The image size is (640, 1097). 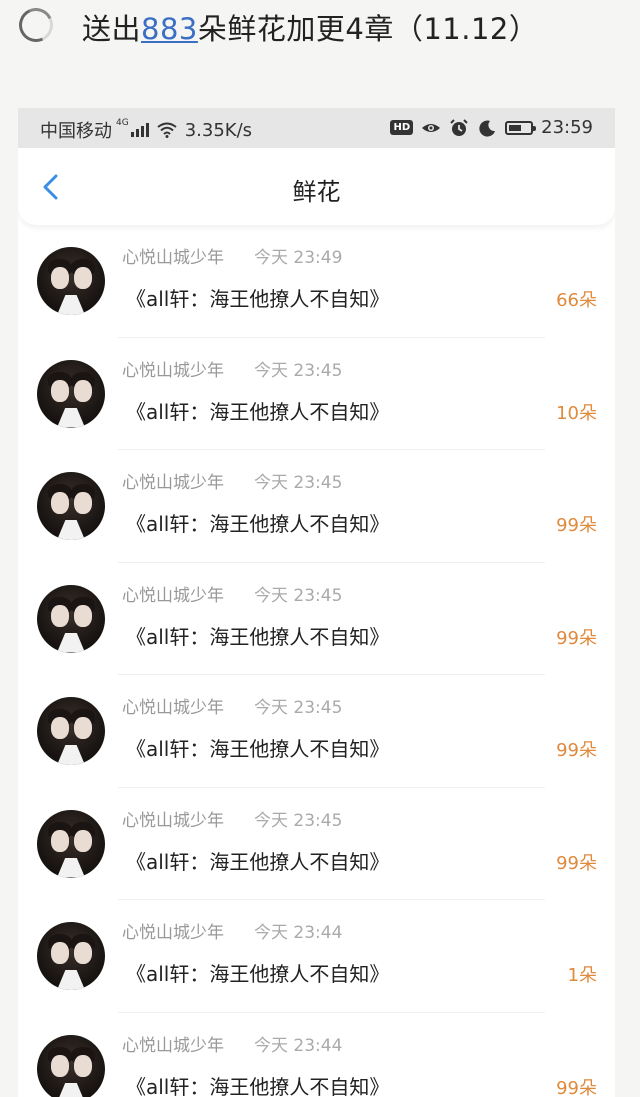 I want to click on list-item: 心悦山城少年 今天 23:44 《all轩：海王他撩人不自知》 1朵, so click(x=316, y=956).